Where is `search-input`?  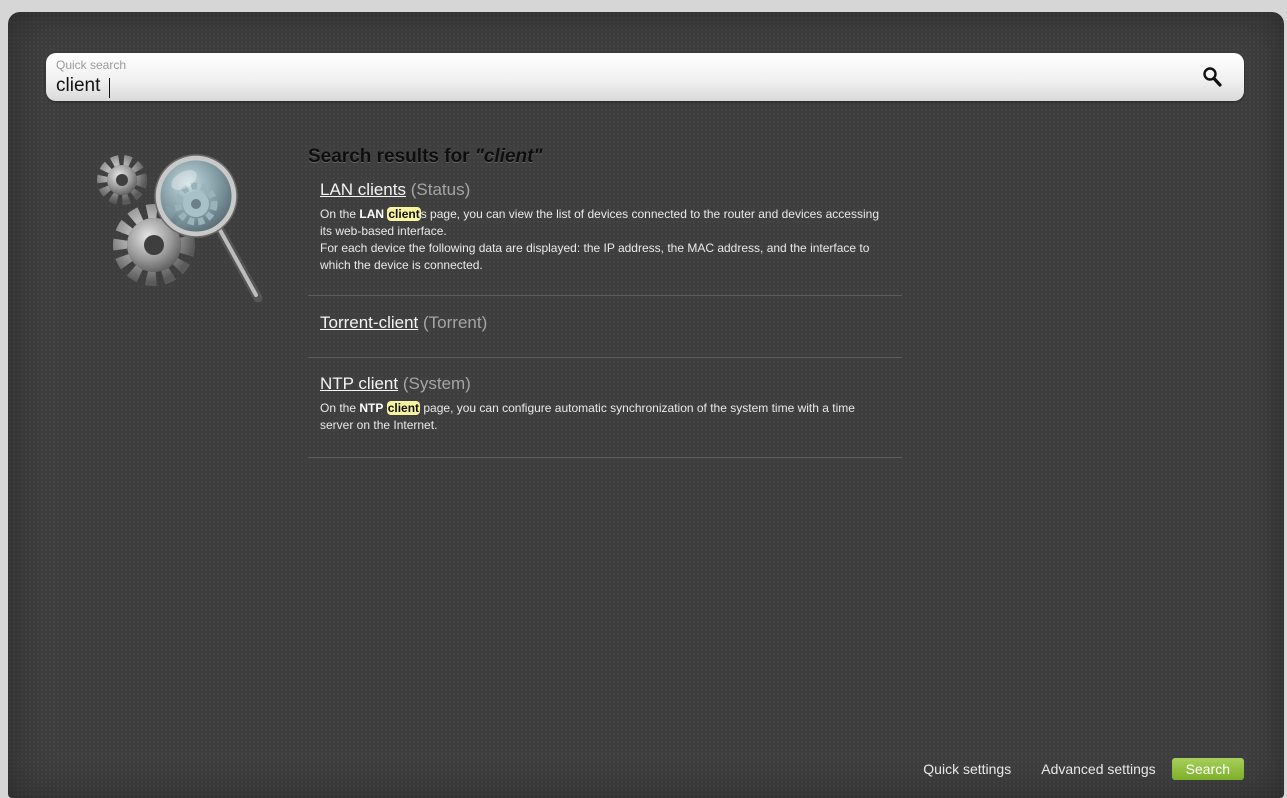 search-input is located at coordinates (616, 86).